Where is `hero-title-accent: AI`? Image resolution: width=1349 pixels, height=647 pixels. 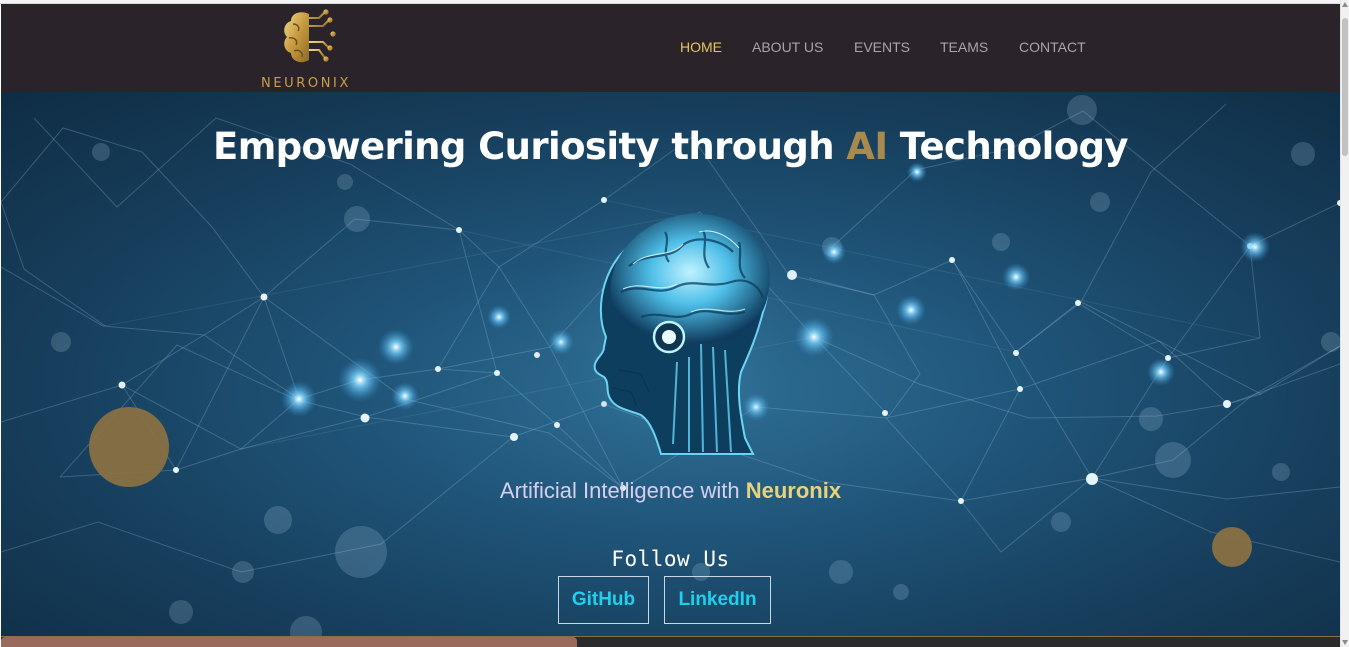
hero-title-accent: AI is located at coordinates (867, 146).